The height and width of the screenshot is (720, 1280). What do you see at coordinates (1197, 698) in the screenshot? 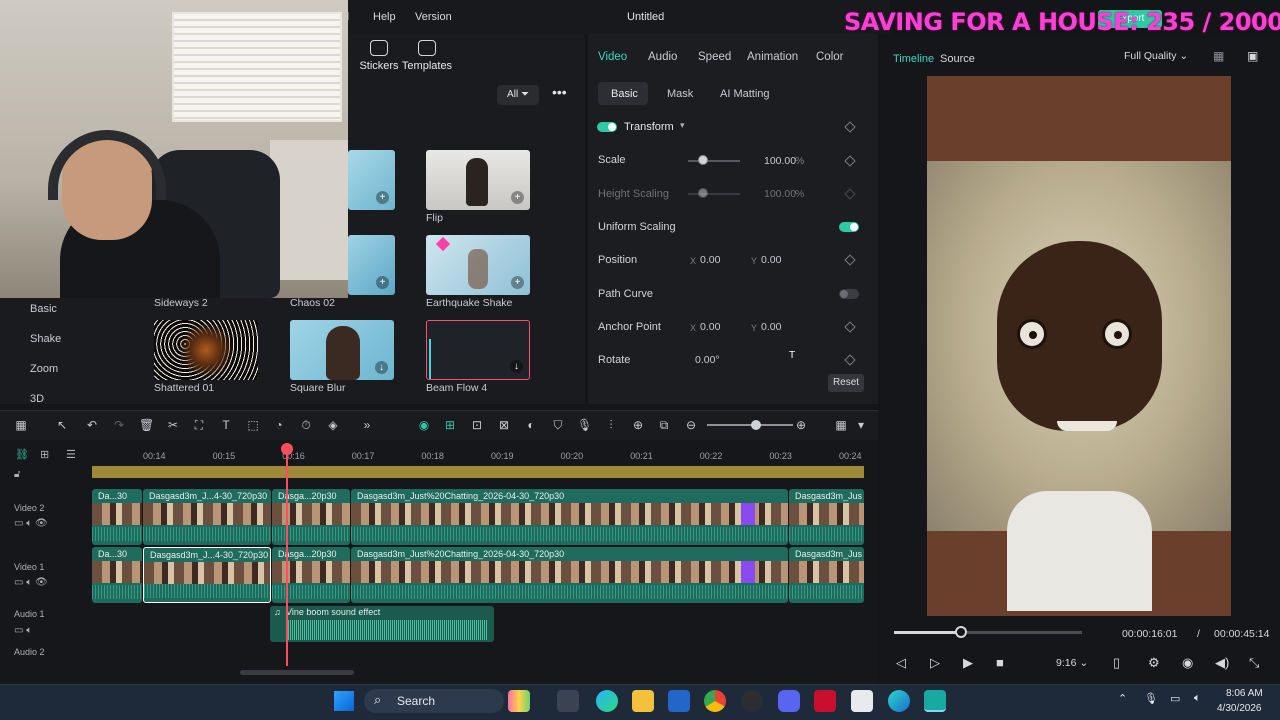
I see `speaker-icon: 🔈︎` at bounding box center [1197, 698].